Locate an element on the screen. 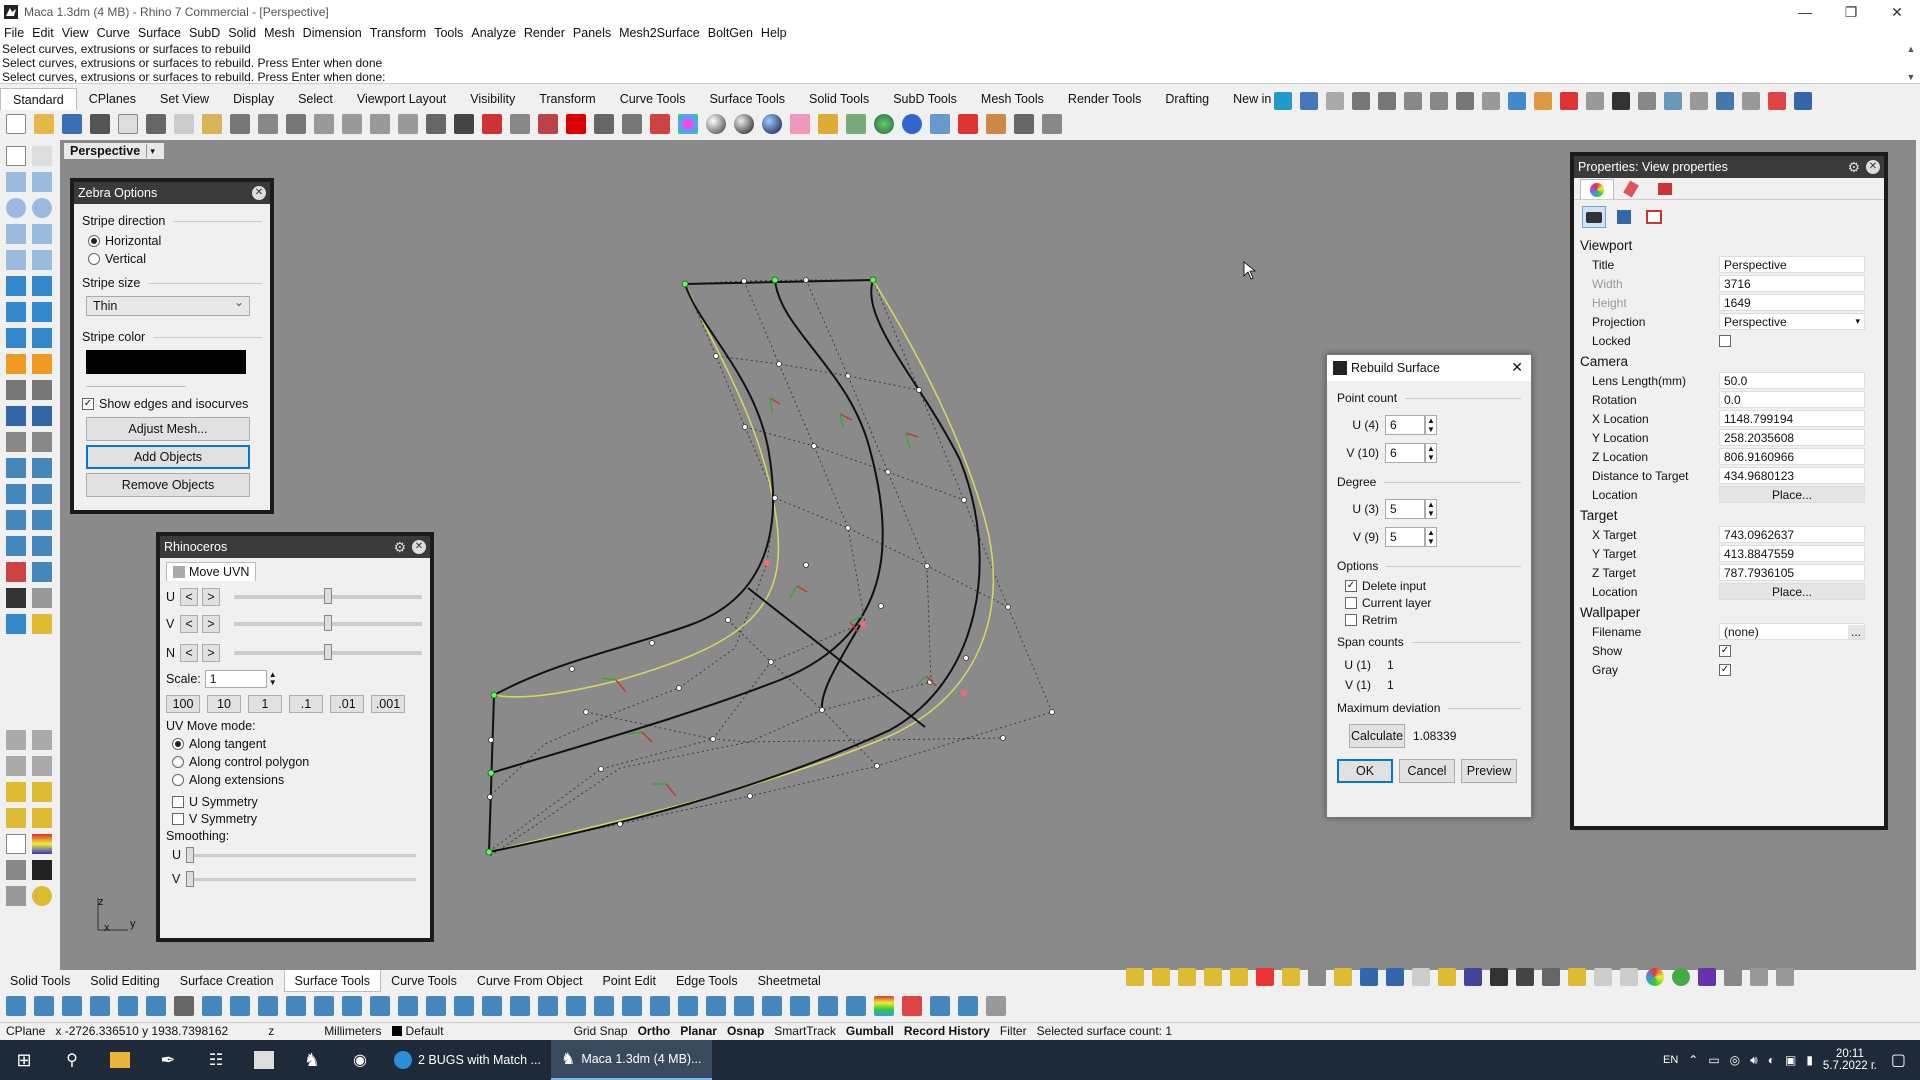  refit-icon is located at coordinates (324, 1006).